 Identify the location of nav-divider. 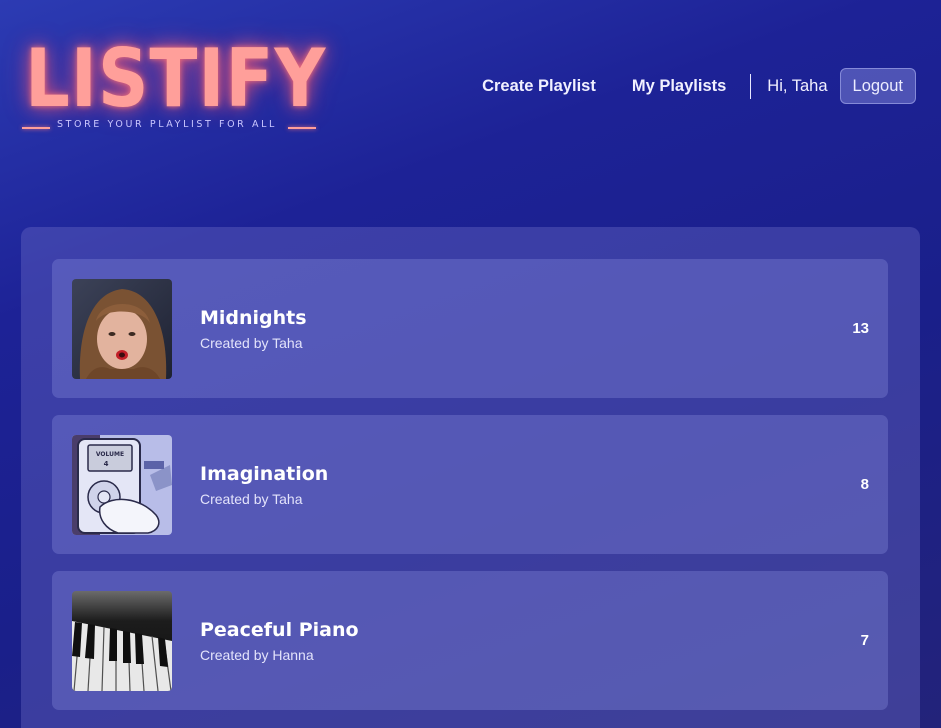
(751, 86).